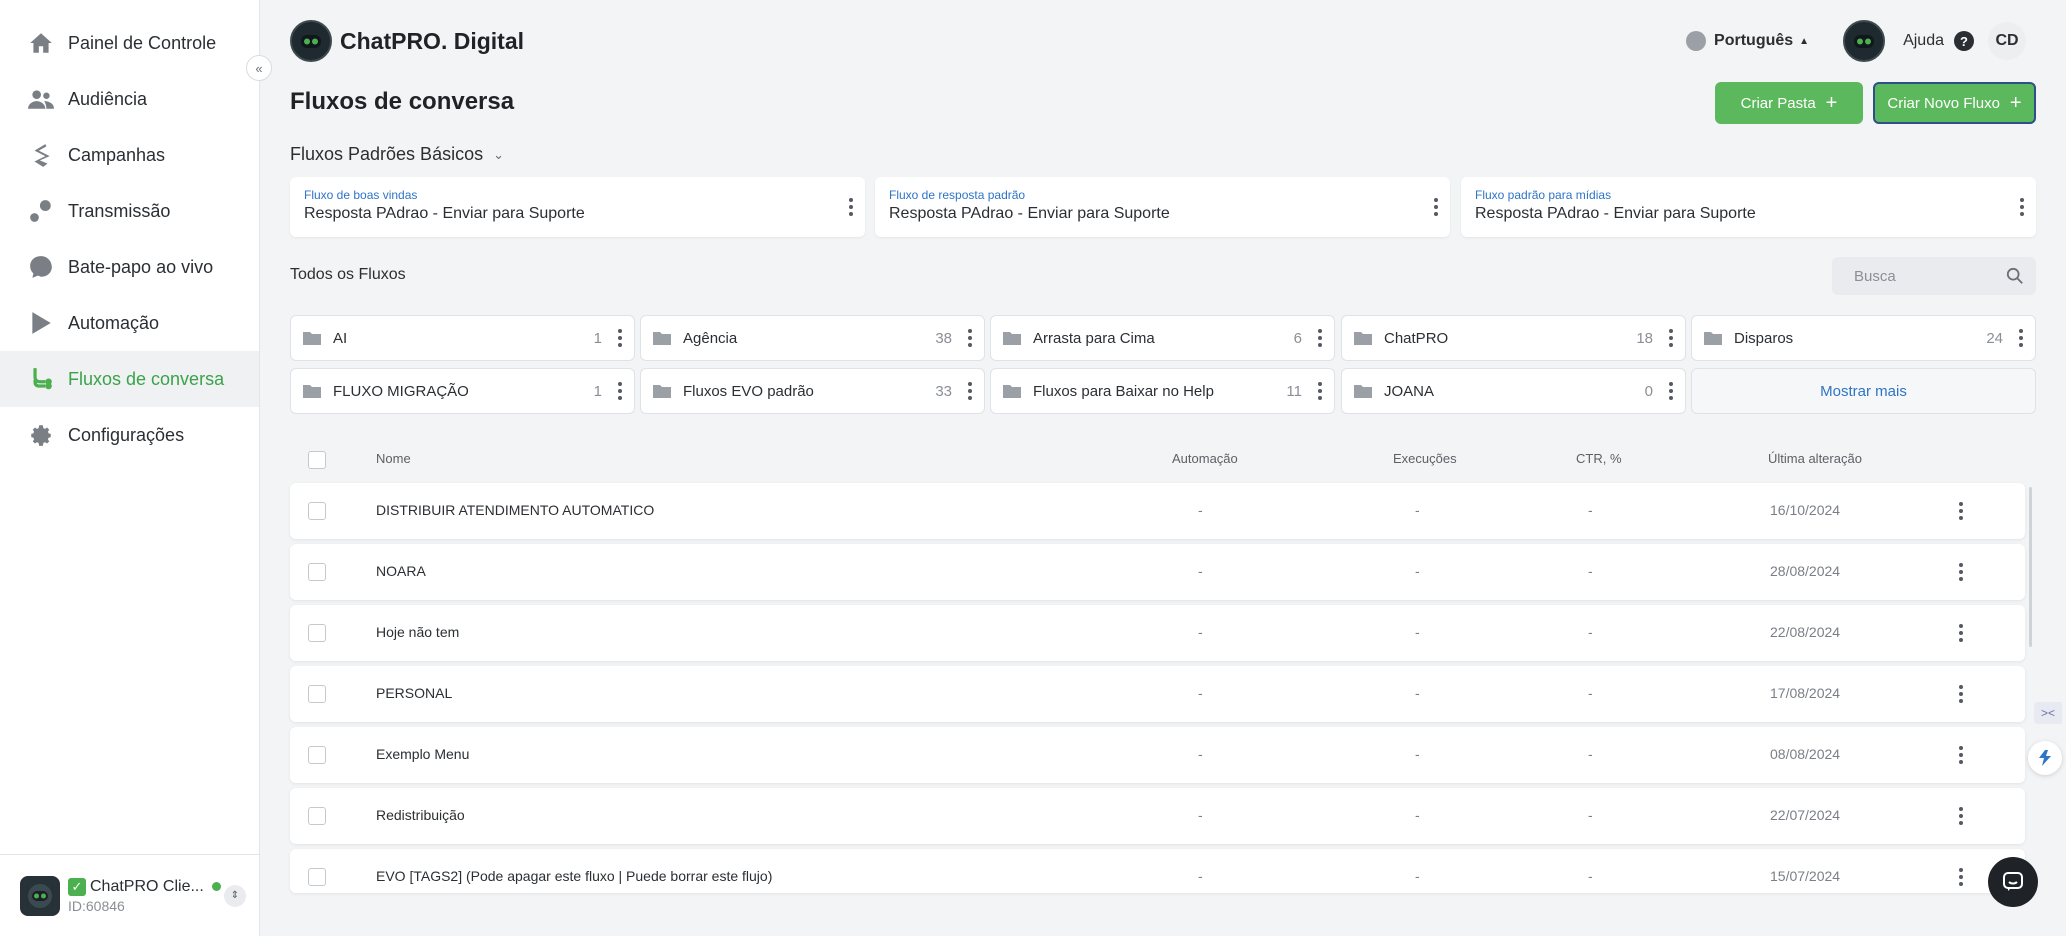  I want to click on sidebar-item-painel-de-controle: Painel de Controle, so click(129, 43).